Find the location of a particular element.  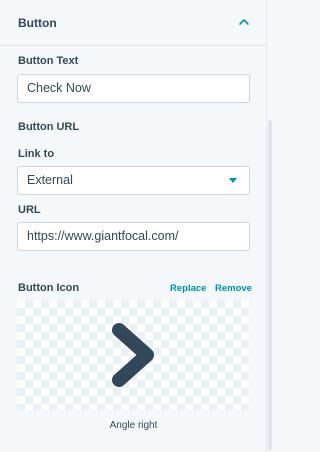

scrollbar-thumb is located at coordinates (270, 285).